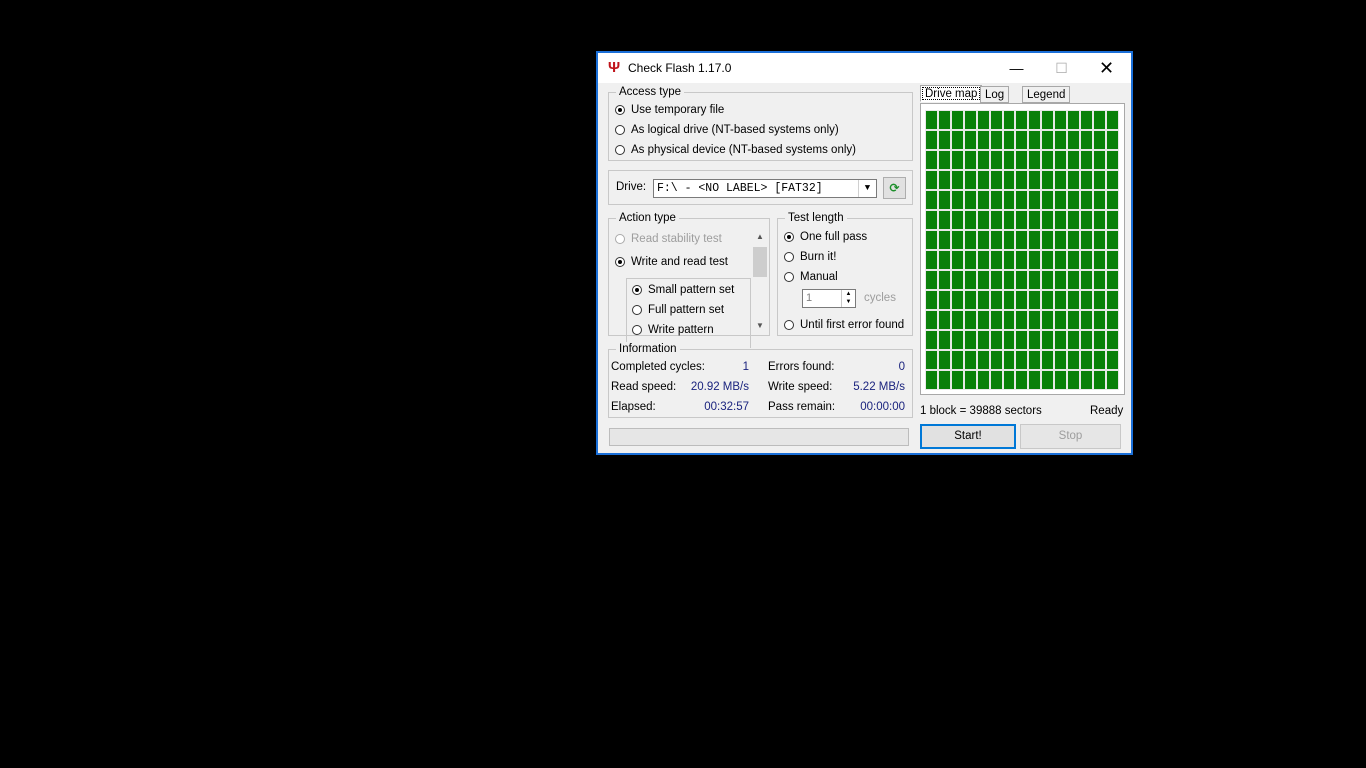 The height and width of the screenshot is (768, 1366). I want to click on write-speed-value: 5.22 MB/s, so click(879, 387).